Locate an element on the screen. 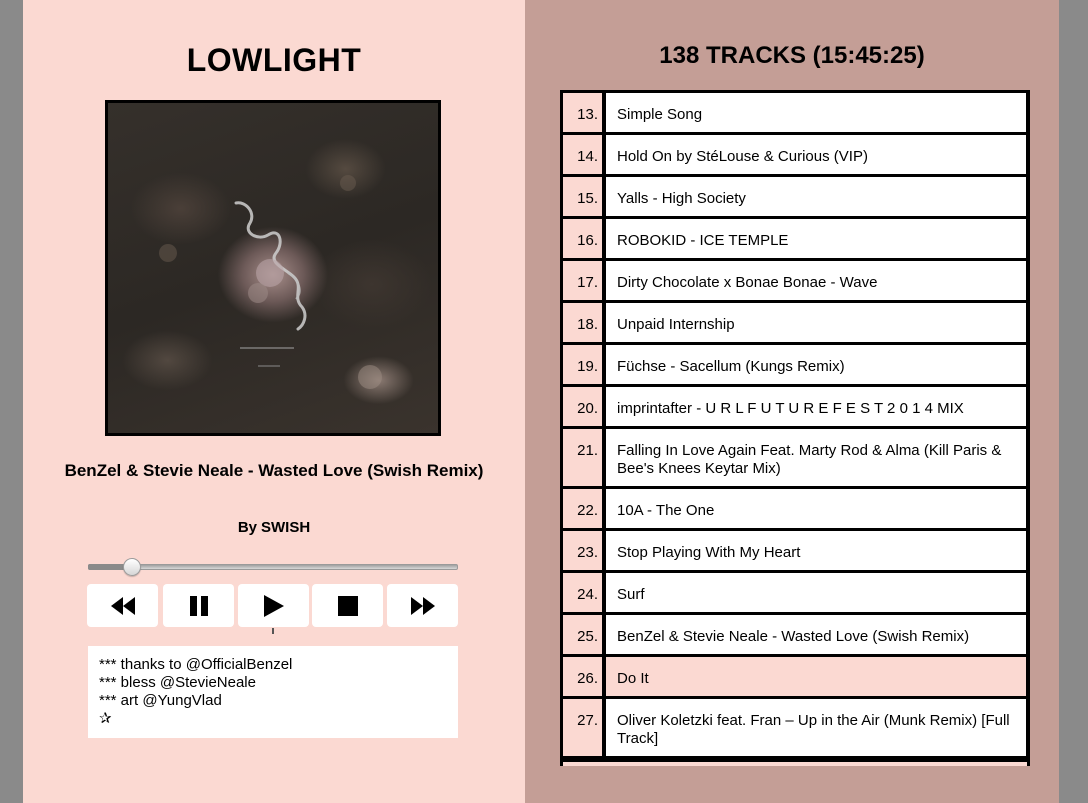 This screenshot has width=1088, height=803. track-row: 19. Füchse - Sacellum (Kungs Remix) is located at coordinates (795, 364).